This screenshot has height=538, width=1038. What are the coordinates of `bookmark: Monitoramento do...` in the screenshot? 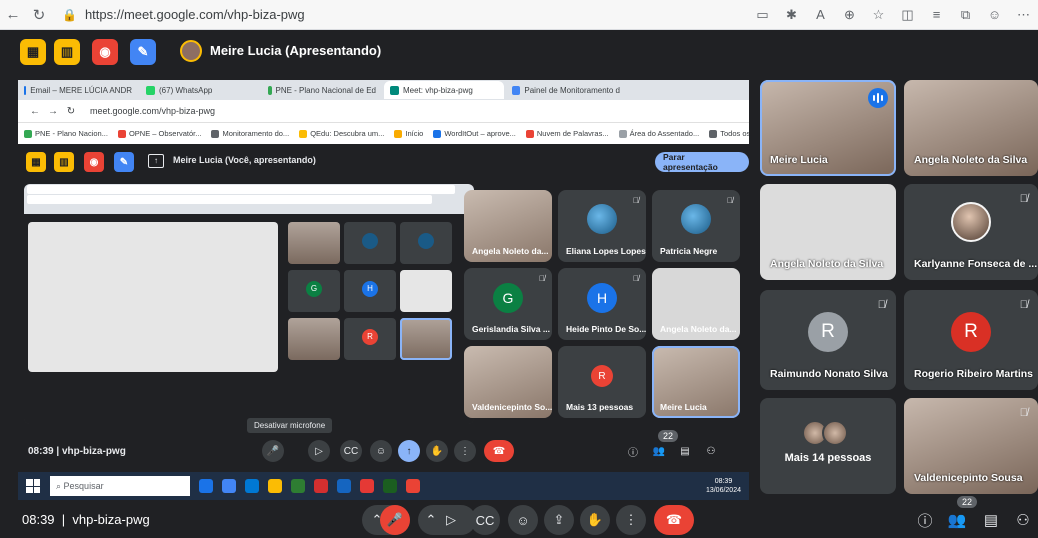 It's located at (250, 133).